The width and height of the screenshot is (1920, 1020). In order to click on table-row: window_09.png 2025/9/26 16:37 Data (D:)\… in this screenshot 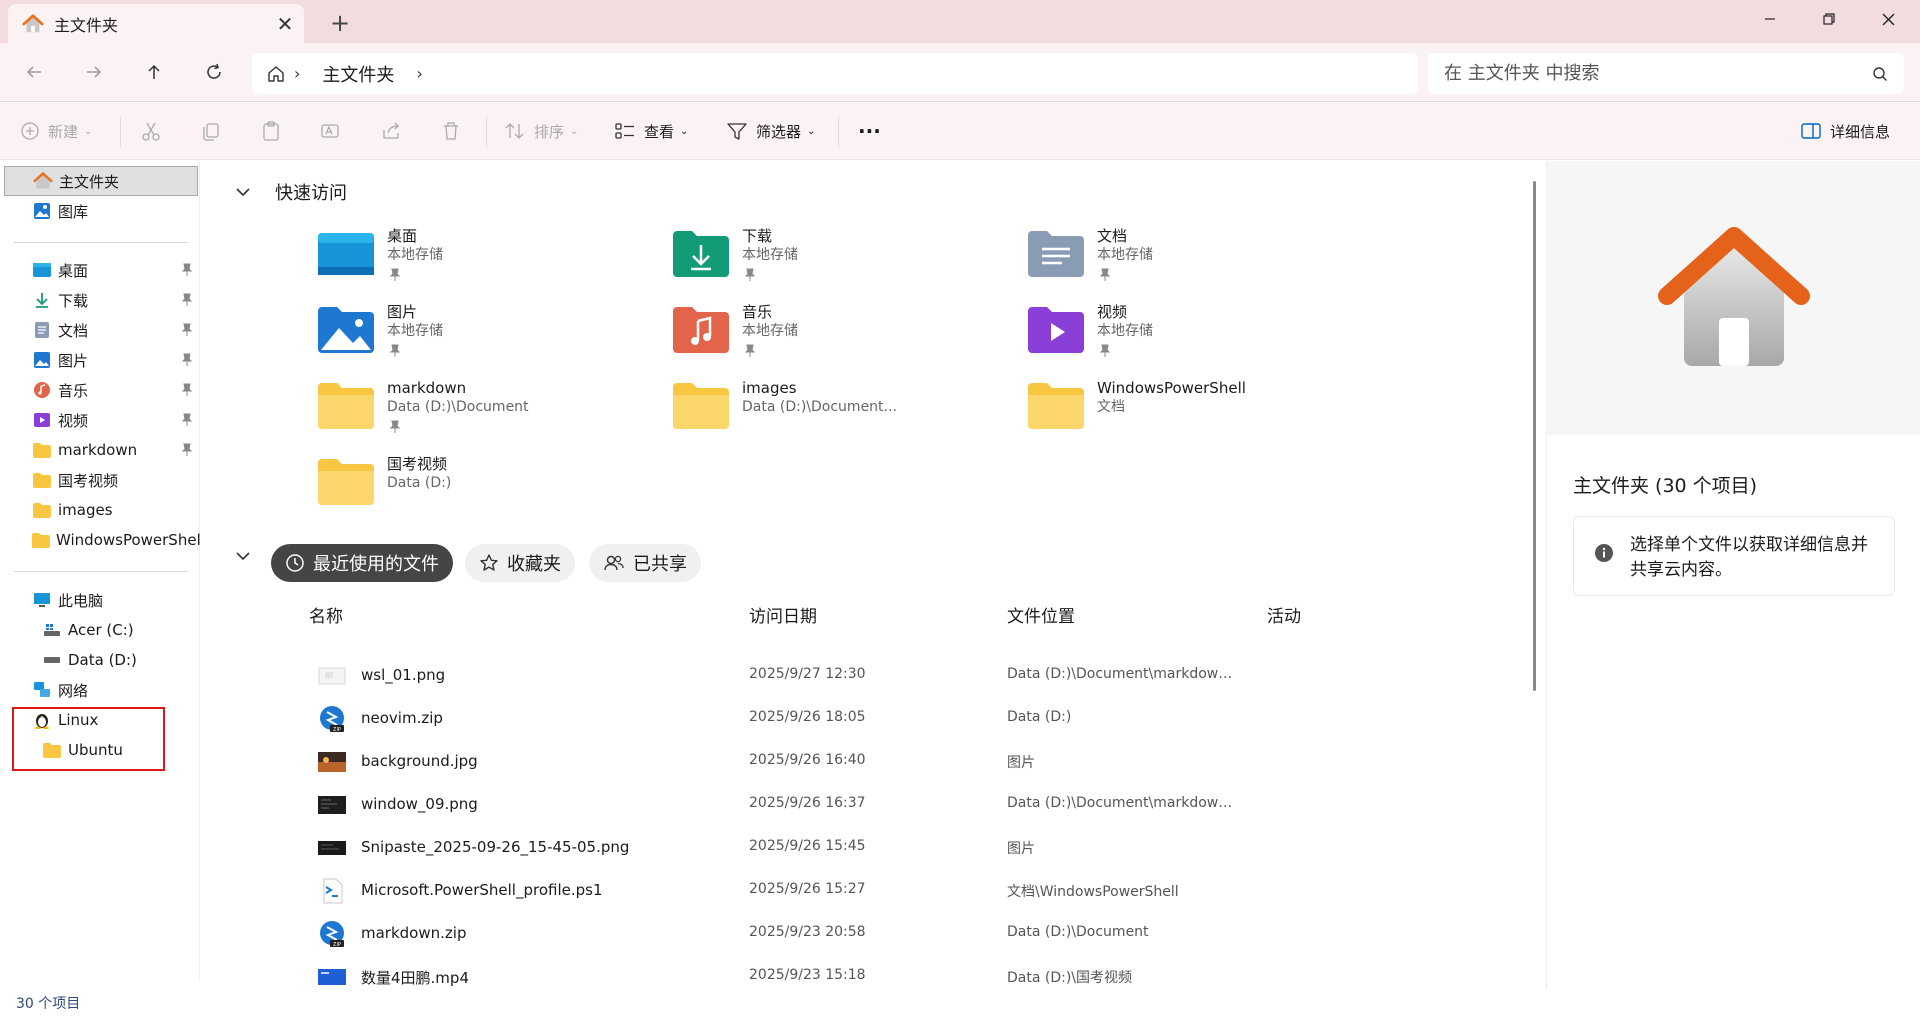, I will do `click(866, 804)`.